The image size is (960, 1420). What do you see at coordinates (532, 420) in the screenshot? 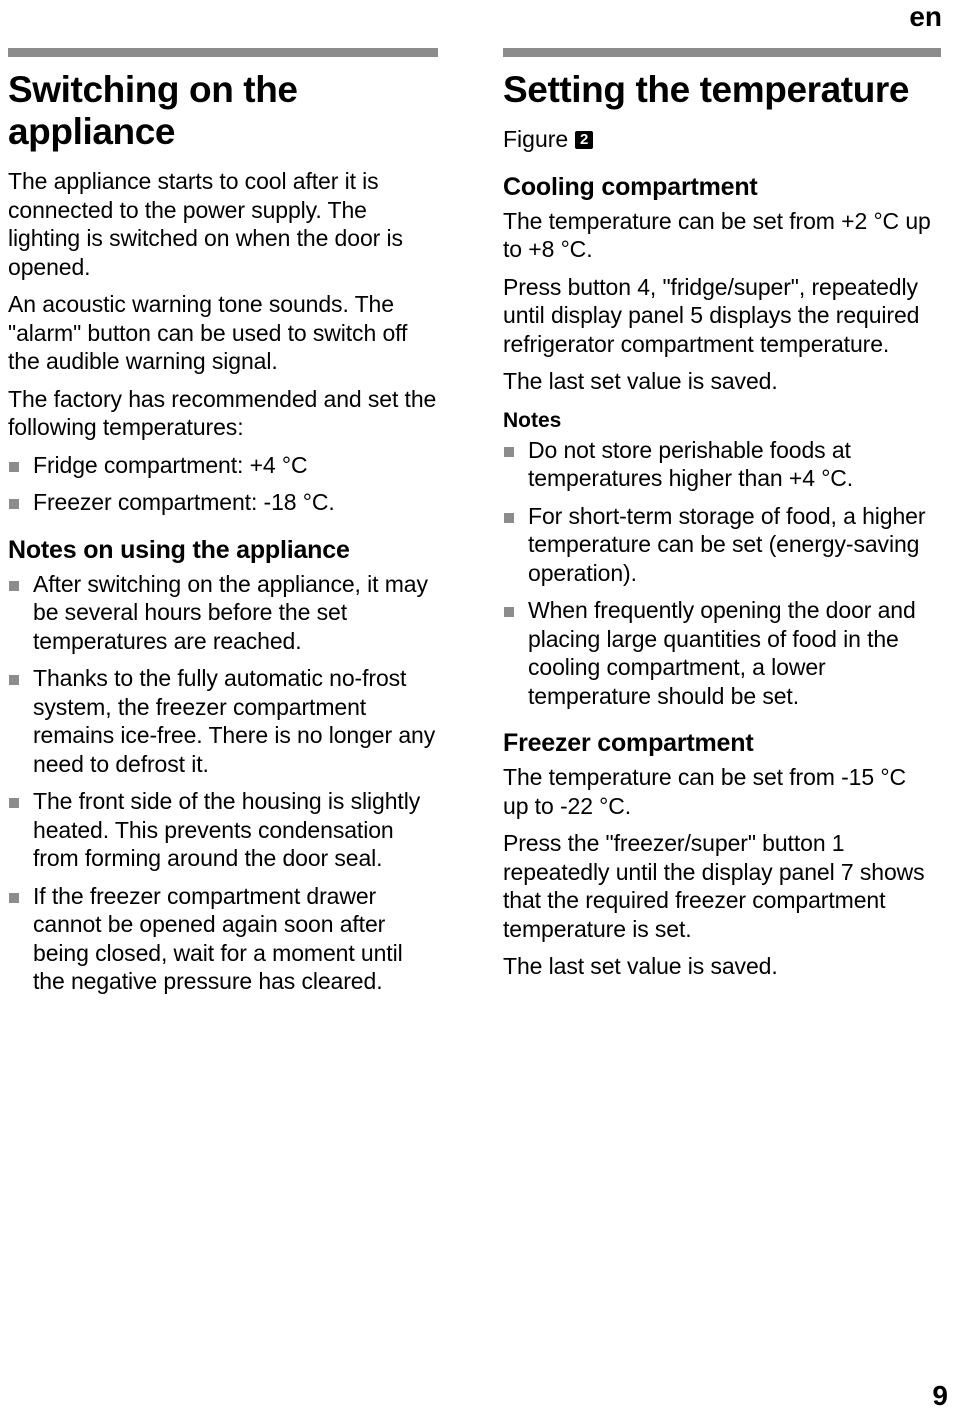
I see `notes-heading-cooling: Notes` at bounding box center [532, 420].